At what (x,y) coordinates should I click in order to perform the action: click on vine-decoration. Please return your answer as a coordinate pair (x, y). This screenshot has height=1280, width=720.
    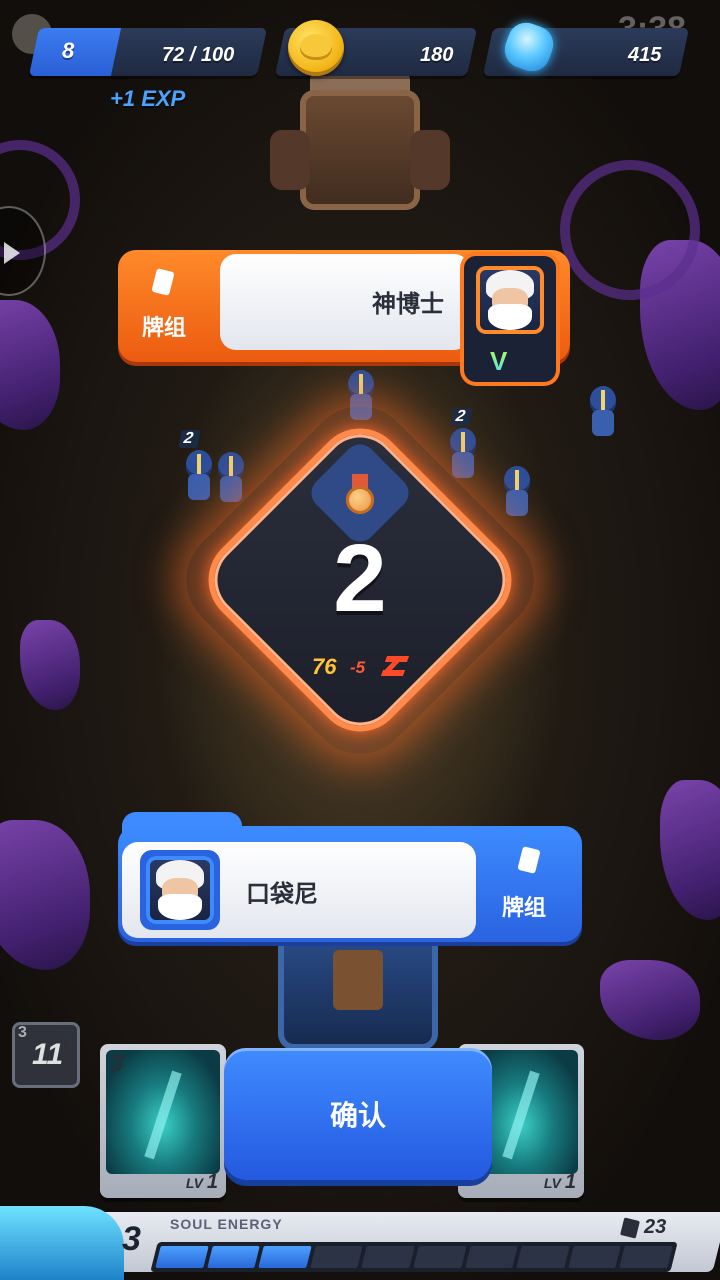
    Looking at the image, I should click on (630, 230).